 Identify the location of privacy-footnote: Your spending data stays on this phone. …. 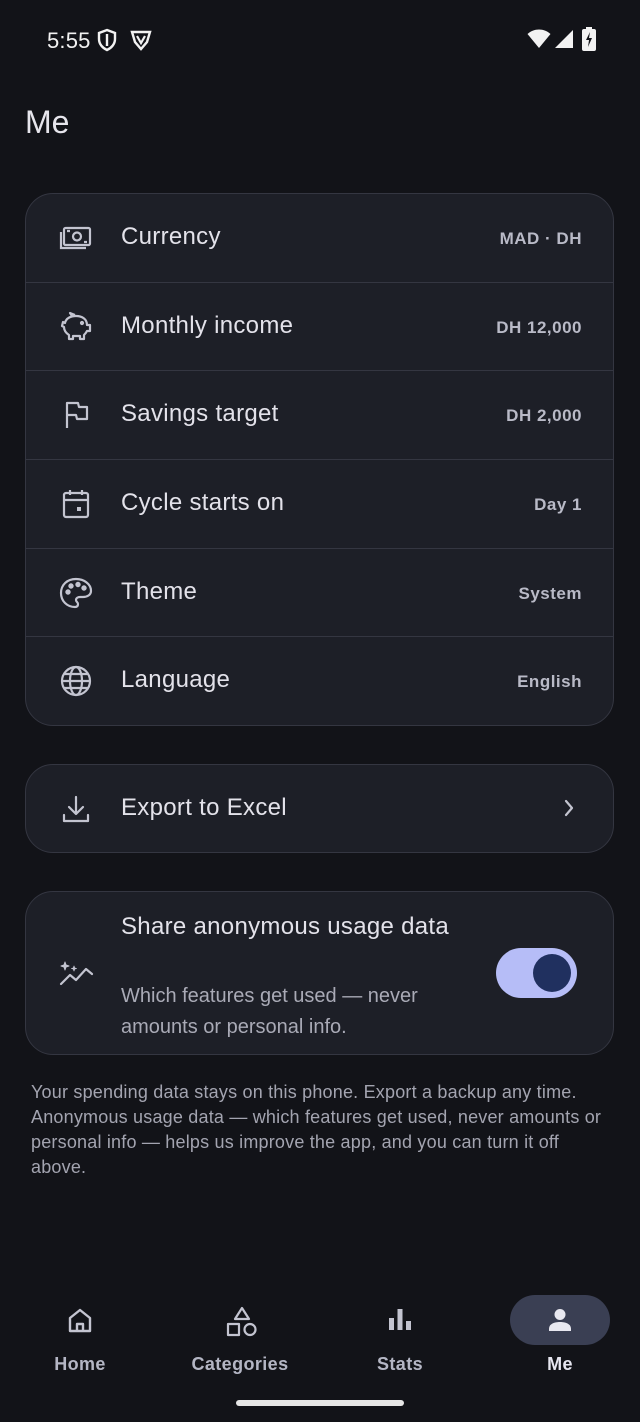
(316, 1129).